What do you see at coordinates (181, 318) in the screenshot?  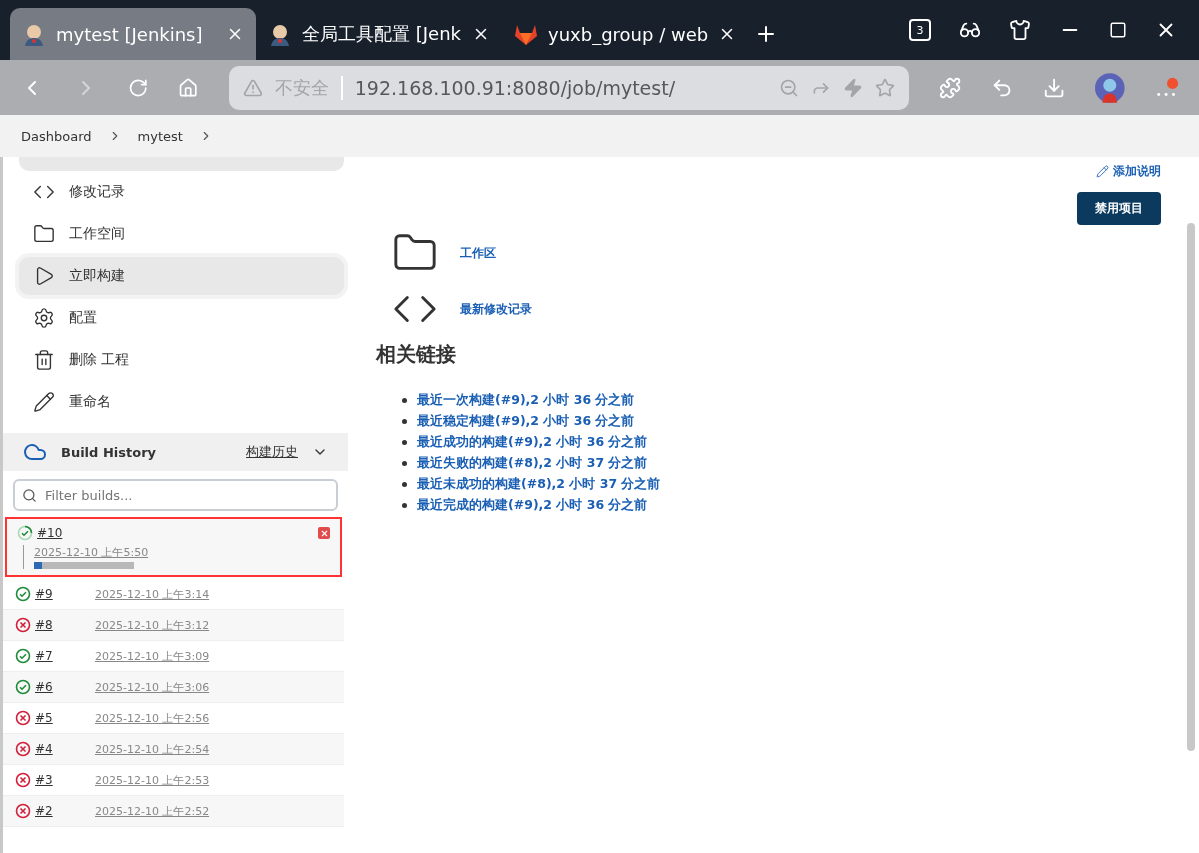 I see `sidebar-item: 配置` at bounding box center [181, 318].